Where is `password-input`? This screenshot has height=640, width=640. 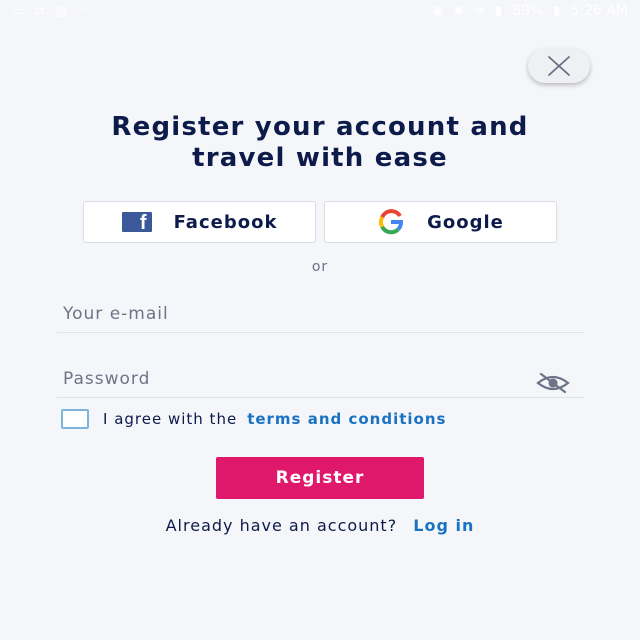
password-input is located at coordinates (293, 379).